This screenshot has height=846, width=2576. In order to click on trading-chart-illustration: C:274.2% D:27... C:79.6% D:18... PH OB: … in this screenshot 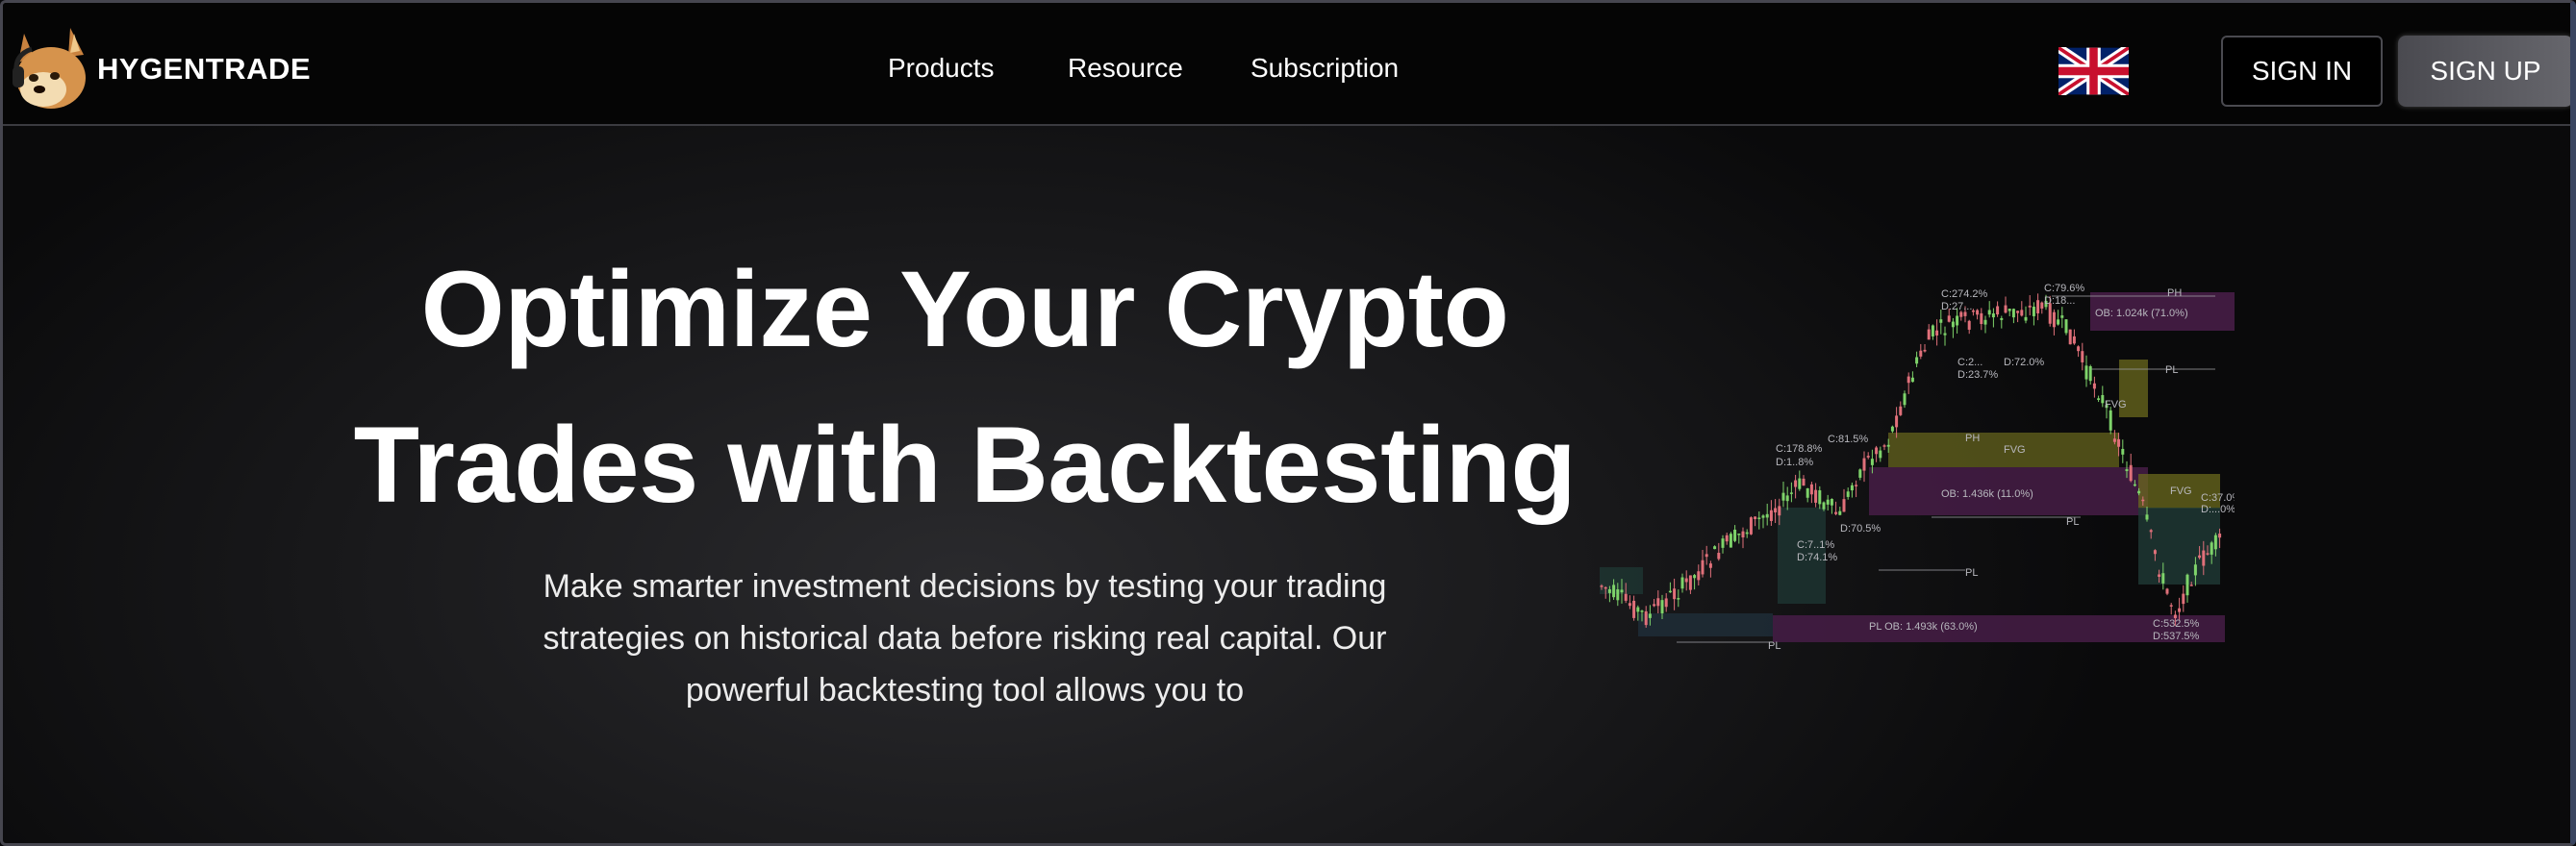, I will do `click(1917, 467)`.